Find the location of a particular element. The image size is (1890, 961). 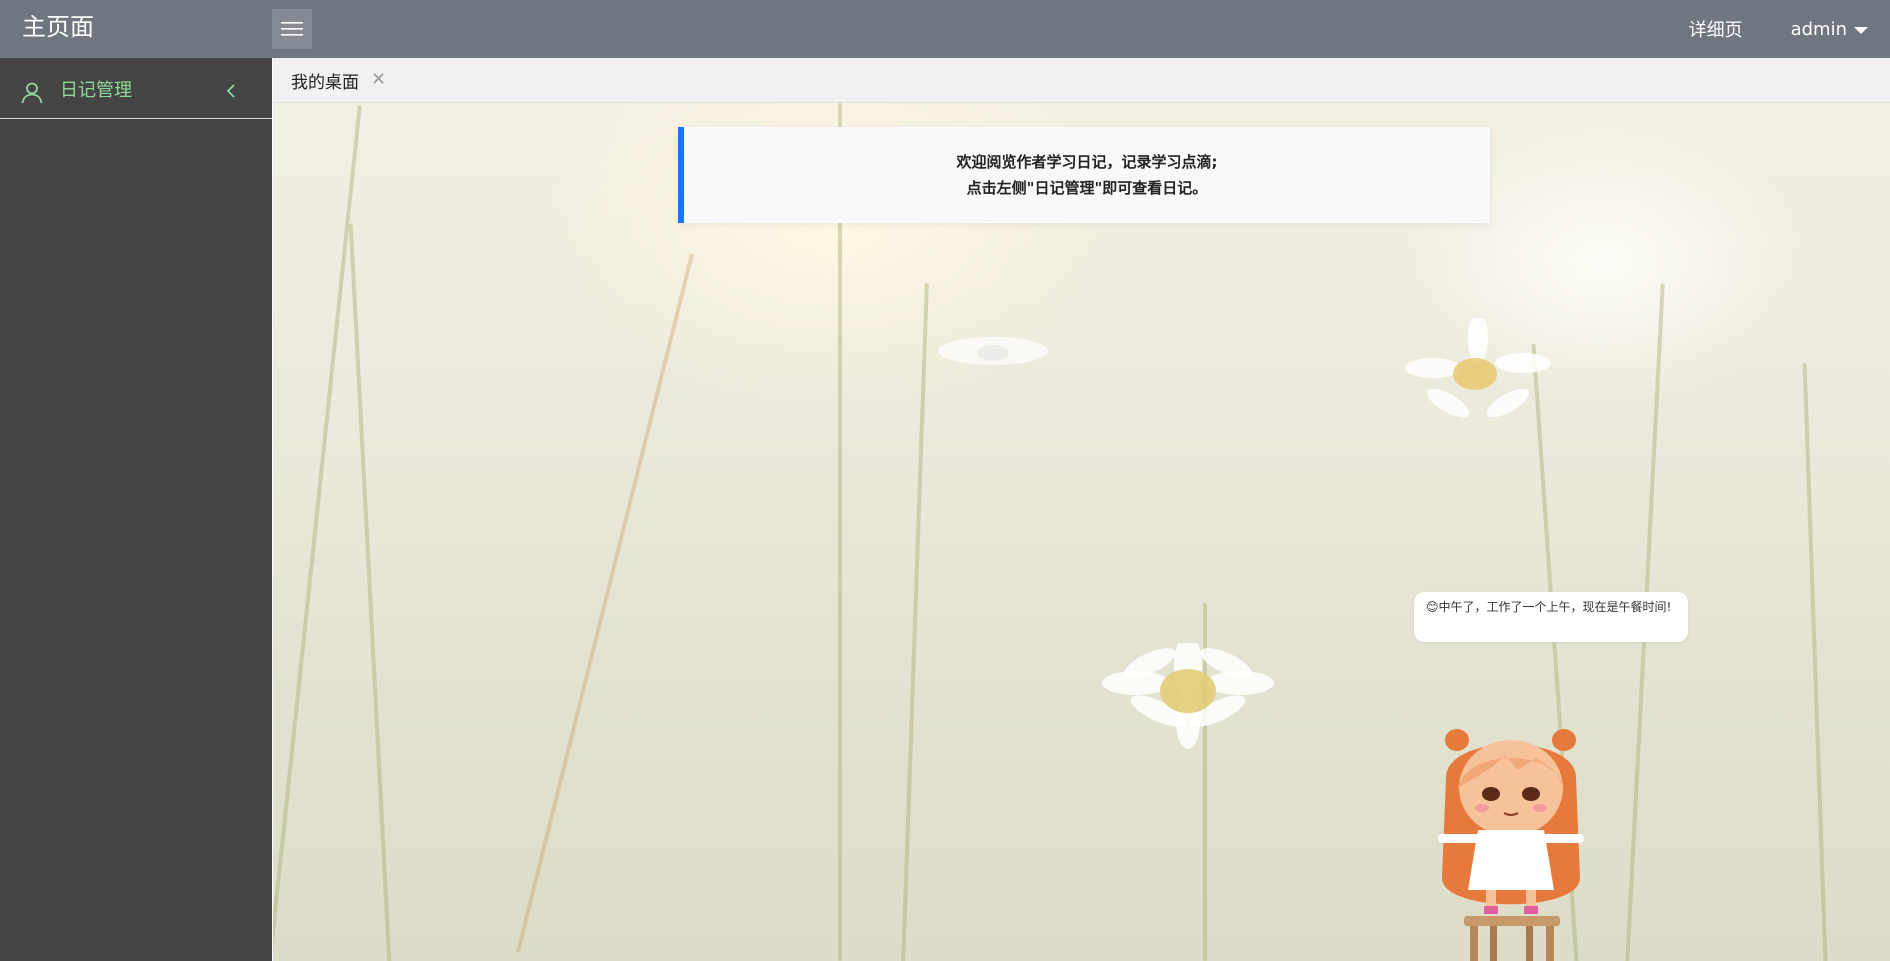

tab-my-desktop: 我的桌面 ✕ is located at coordinates (338, 80).